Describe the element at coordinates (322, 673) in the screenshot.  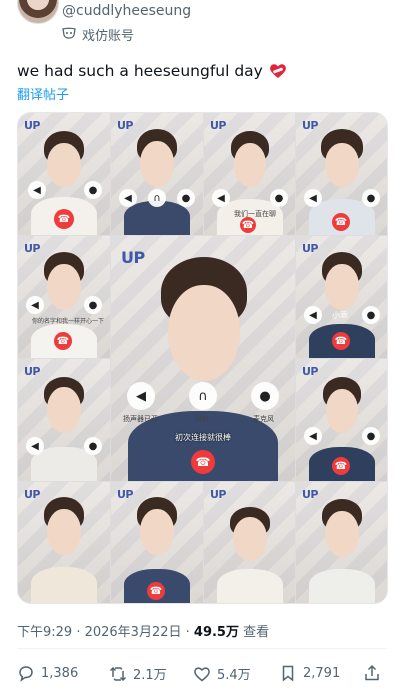
I see `bookmark-count: 2,791` at that location.